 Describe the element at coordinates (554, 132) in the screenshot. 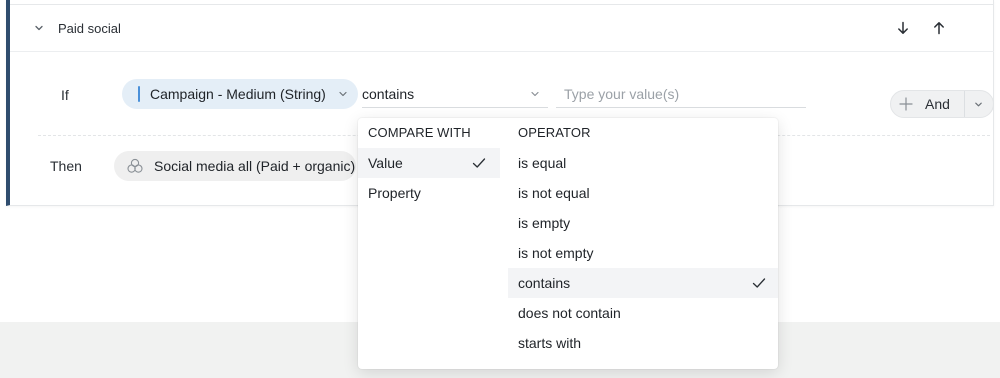

I see `operator-header: OPERATOR` at that location.